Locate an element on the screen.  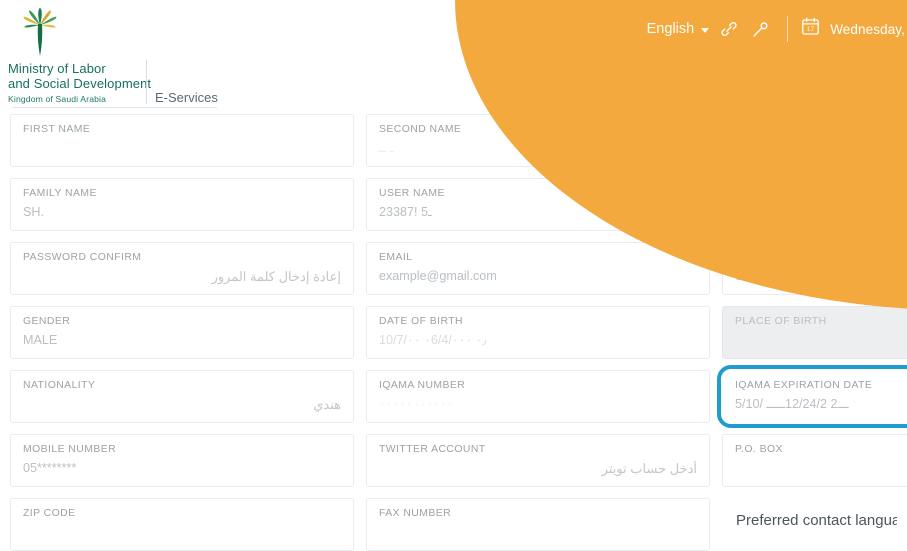
field-label: PLACE OF BIRTH is located at coordinates (781, 321).